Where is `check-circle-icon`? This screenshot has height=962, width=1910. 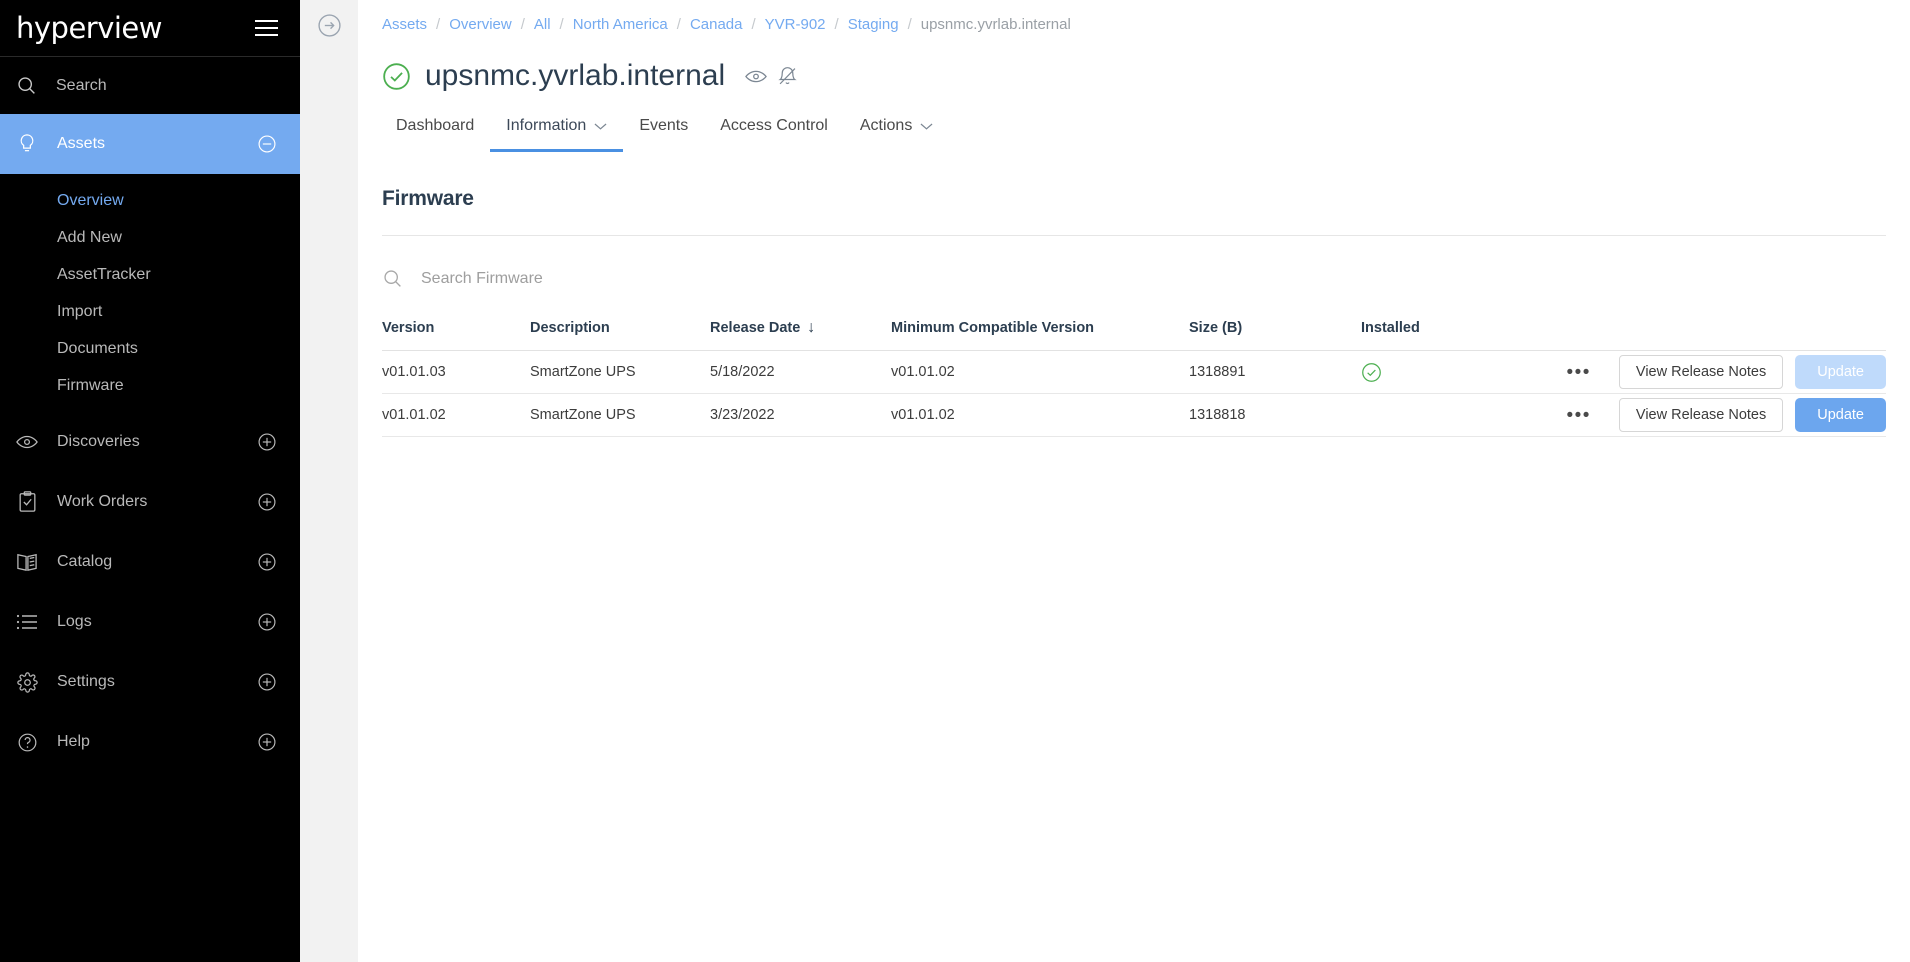 check-circle-icon is located at coordinates (1371, 372).